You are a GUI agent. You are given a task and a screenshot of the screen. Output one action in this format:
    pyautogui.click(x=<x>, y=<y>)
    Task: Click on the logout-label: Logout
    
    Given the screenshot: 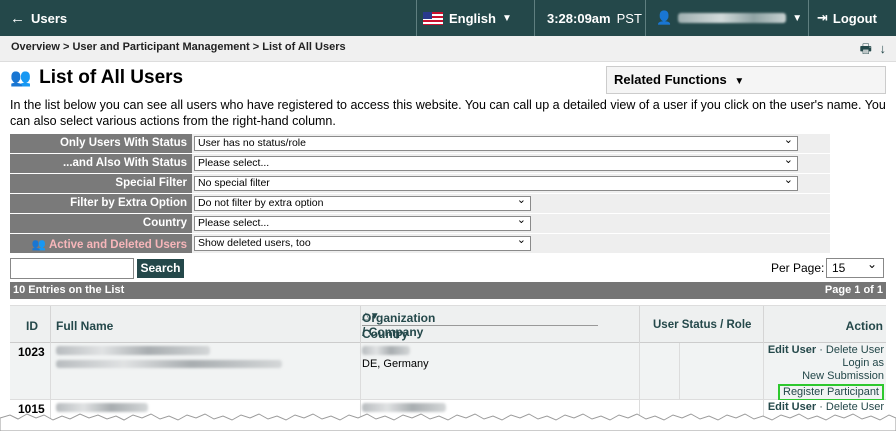 What is the action you would take?
    pyautogui.click(x=854, y=18)
    